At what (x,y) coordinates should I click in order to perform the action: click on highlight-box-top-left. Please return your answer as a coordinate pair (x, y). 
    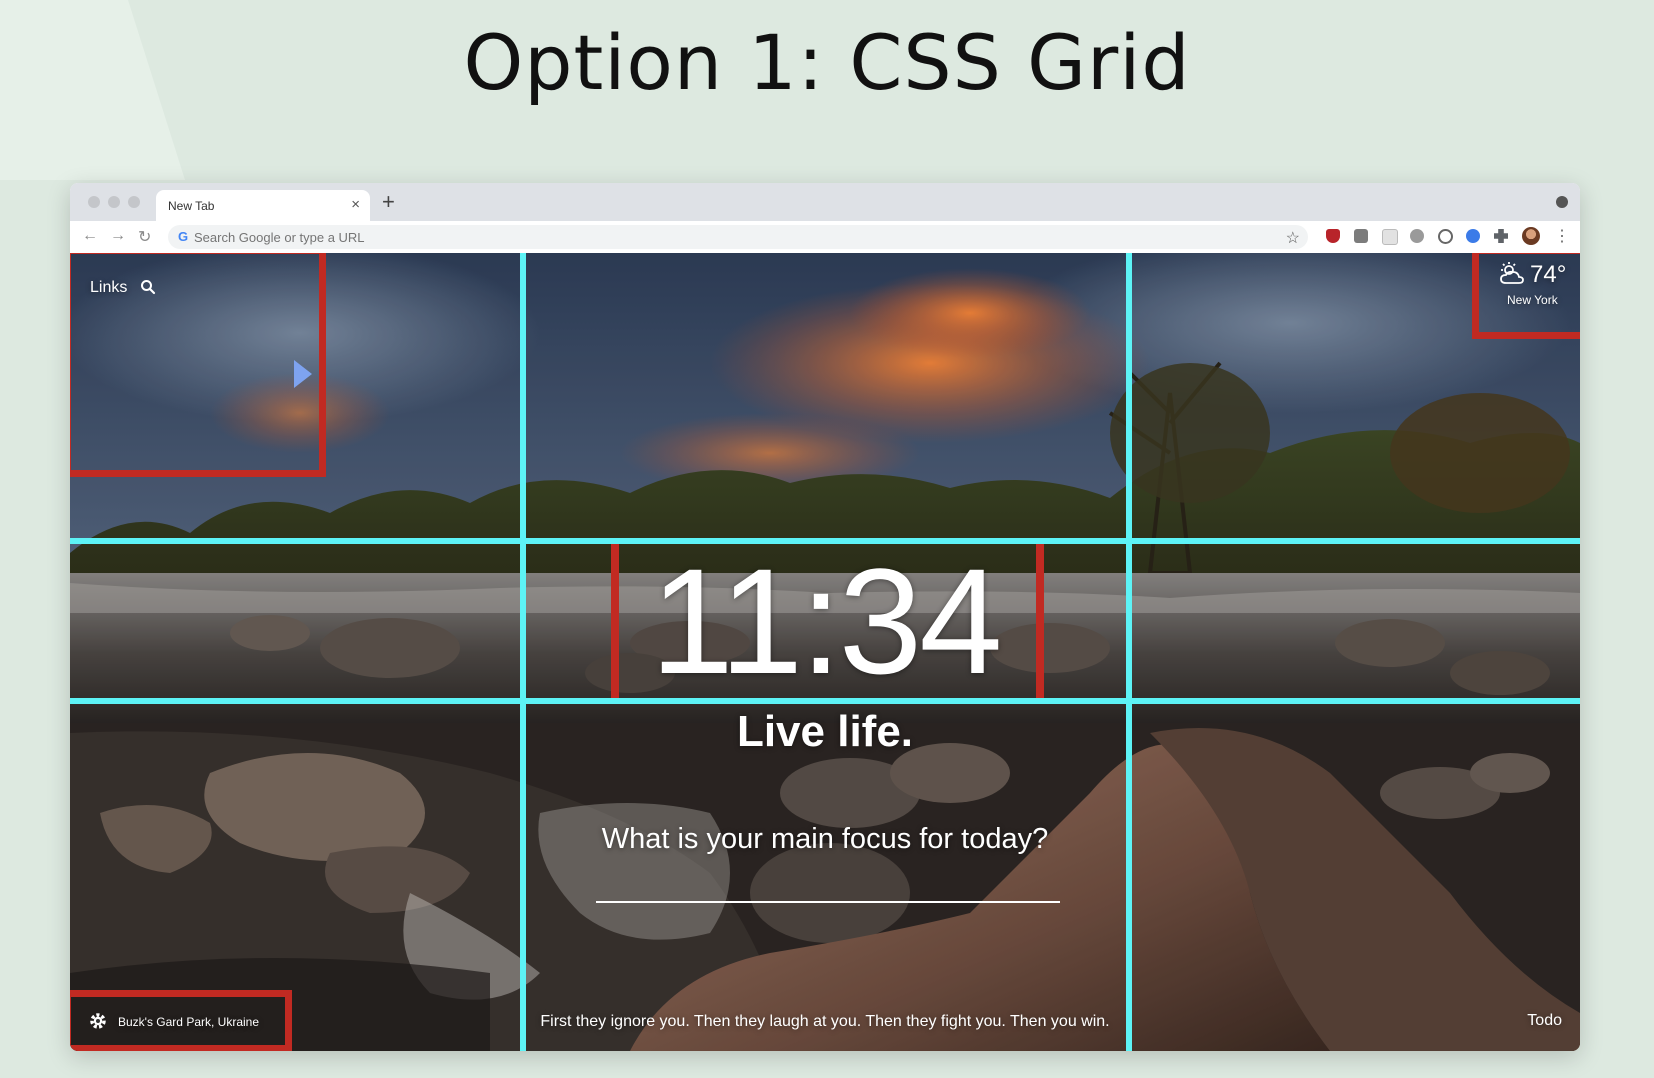
    Looking at the image, I should click on (198, 365).